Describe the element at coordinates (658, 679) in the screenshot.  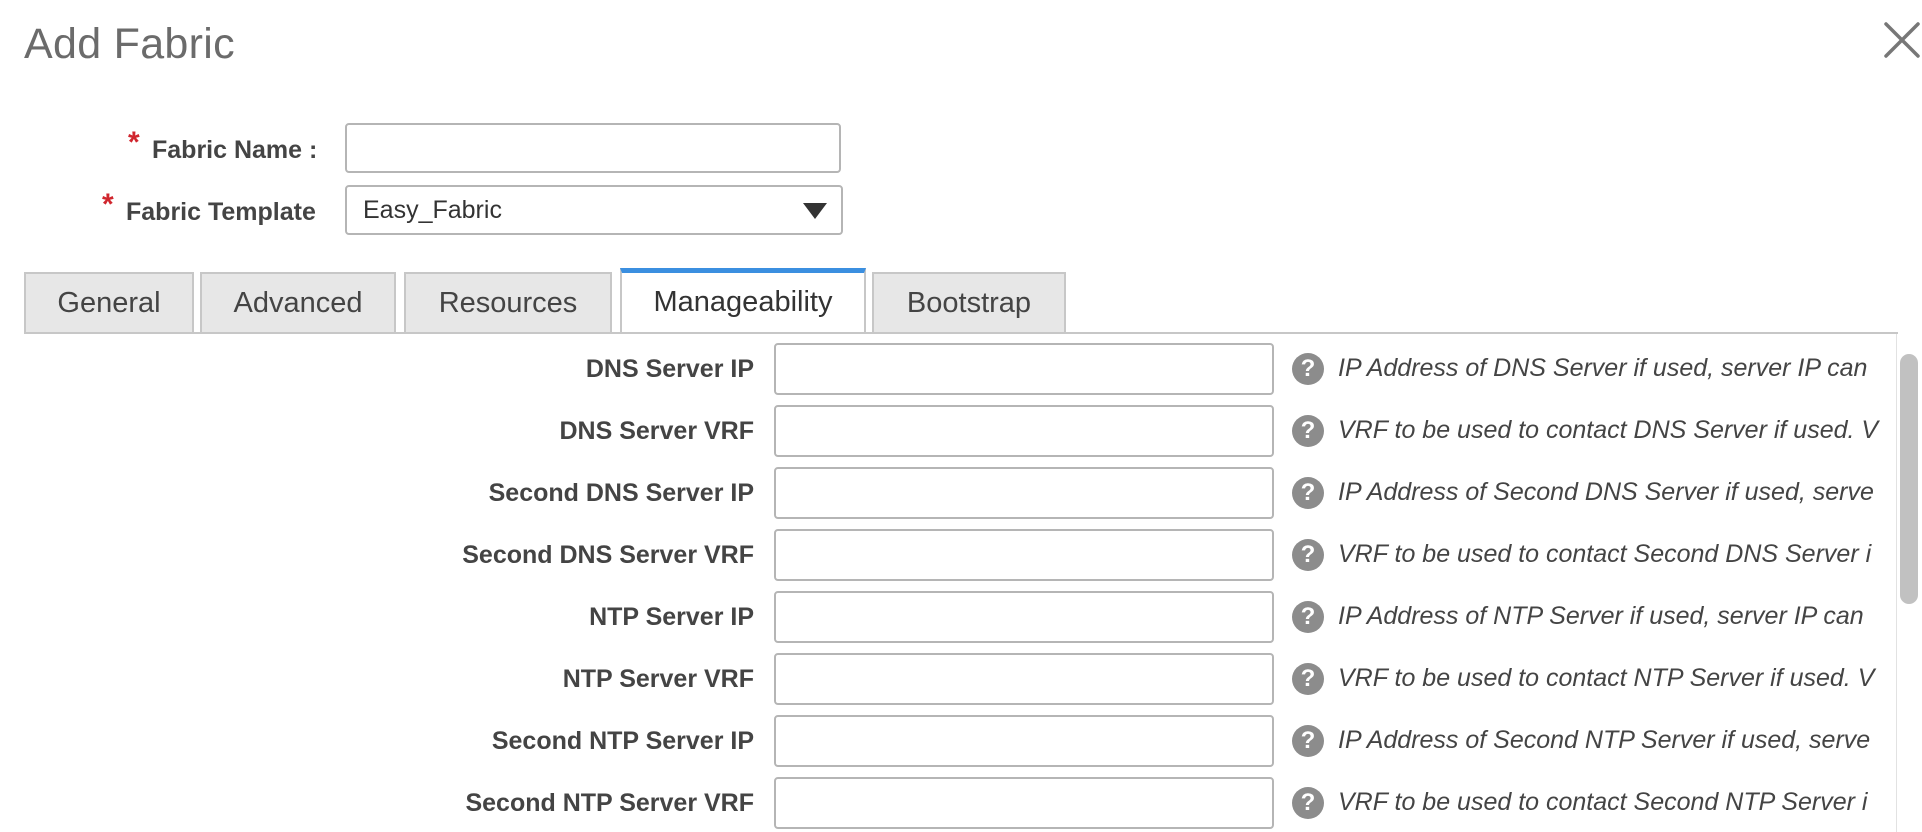
I see `field-label: NTP Server VRF` at that location.